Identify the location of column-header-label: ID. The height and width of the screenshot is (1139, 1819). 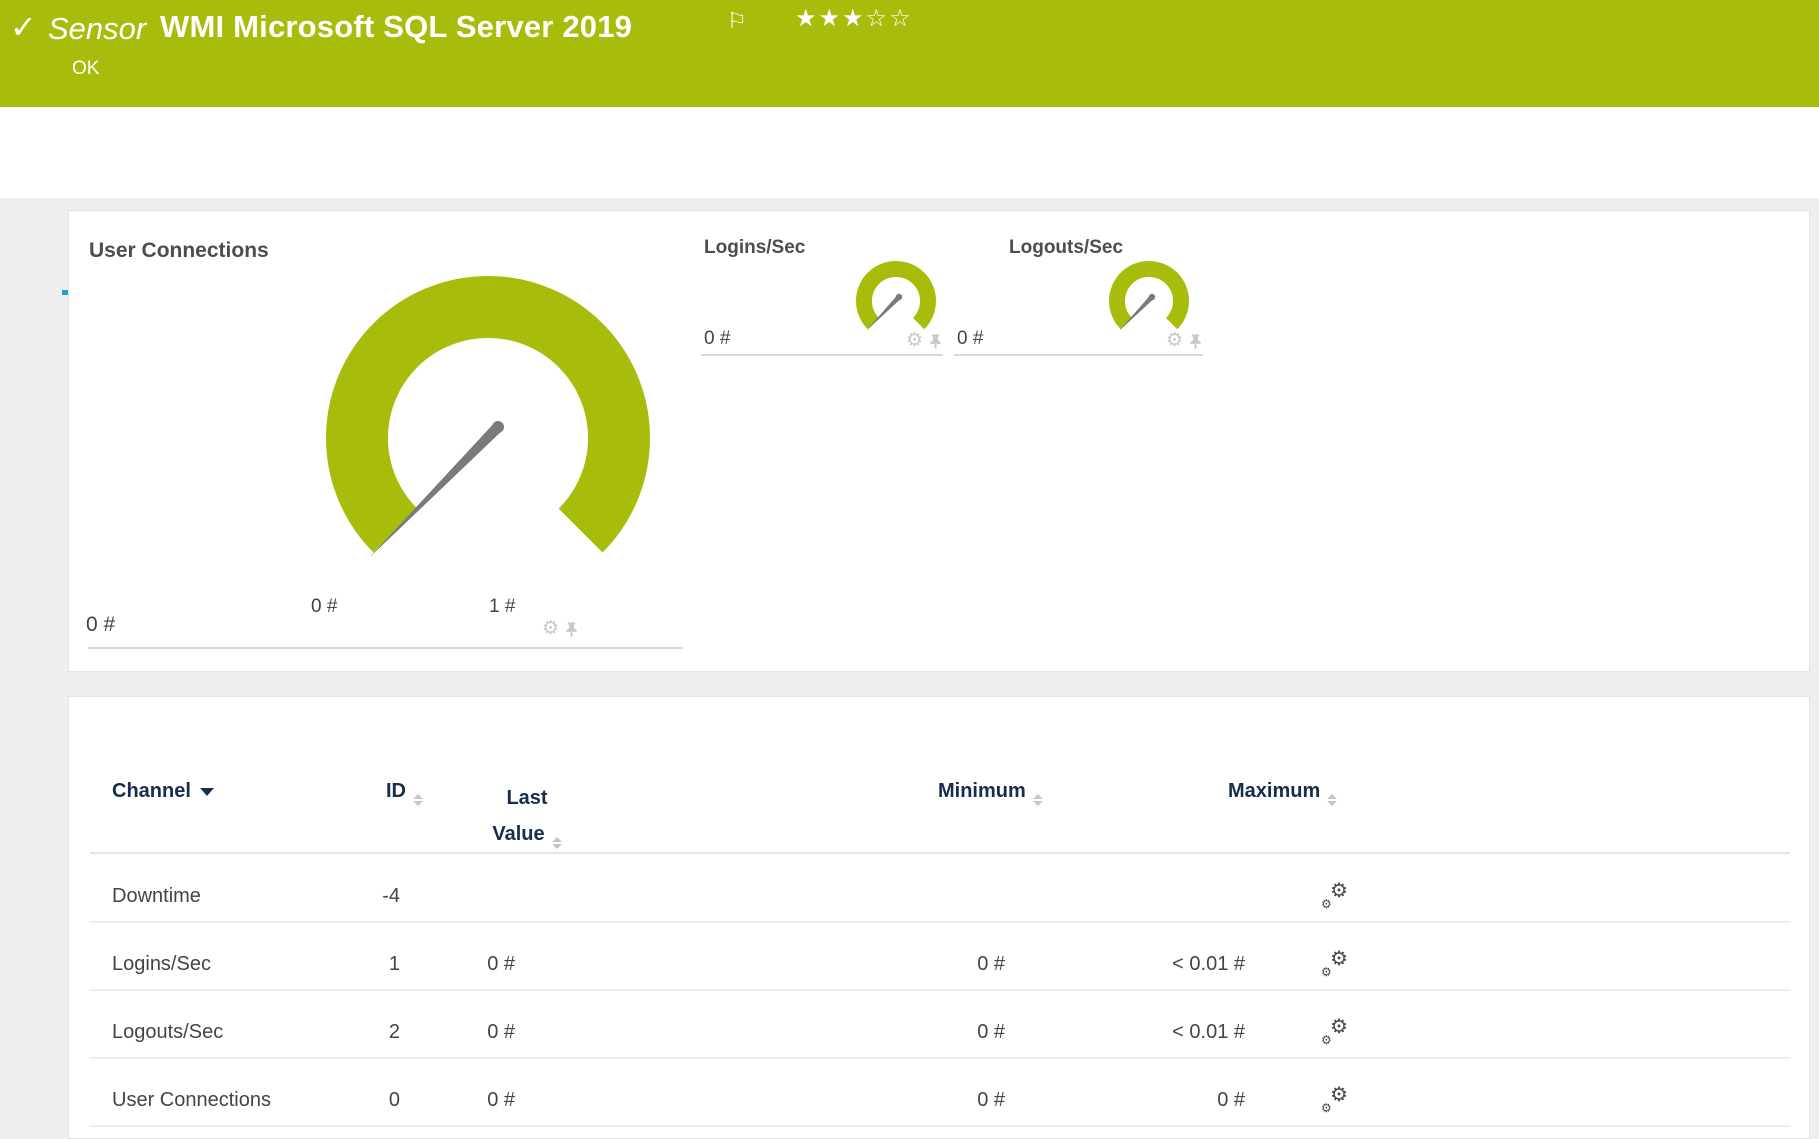
(396, 791).